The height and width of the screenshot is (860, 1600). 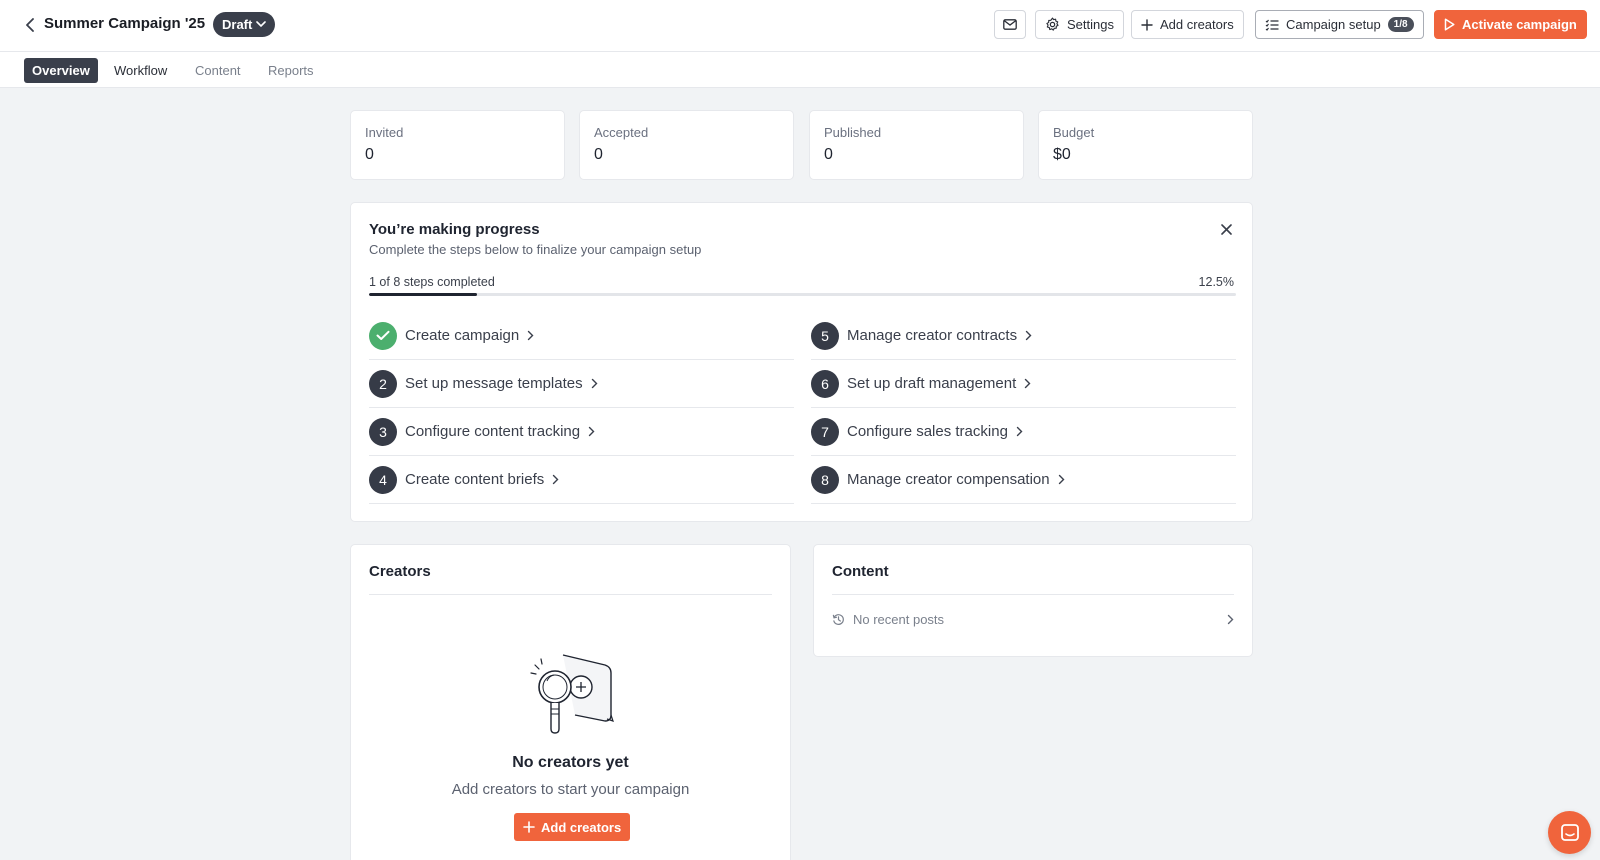 I want to click on no-recent-posts-text: No recent posts, so click(x=899, y=619).